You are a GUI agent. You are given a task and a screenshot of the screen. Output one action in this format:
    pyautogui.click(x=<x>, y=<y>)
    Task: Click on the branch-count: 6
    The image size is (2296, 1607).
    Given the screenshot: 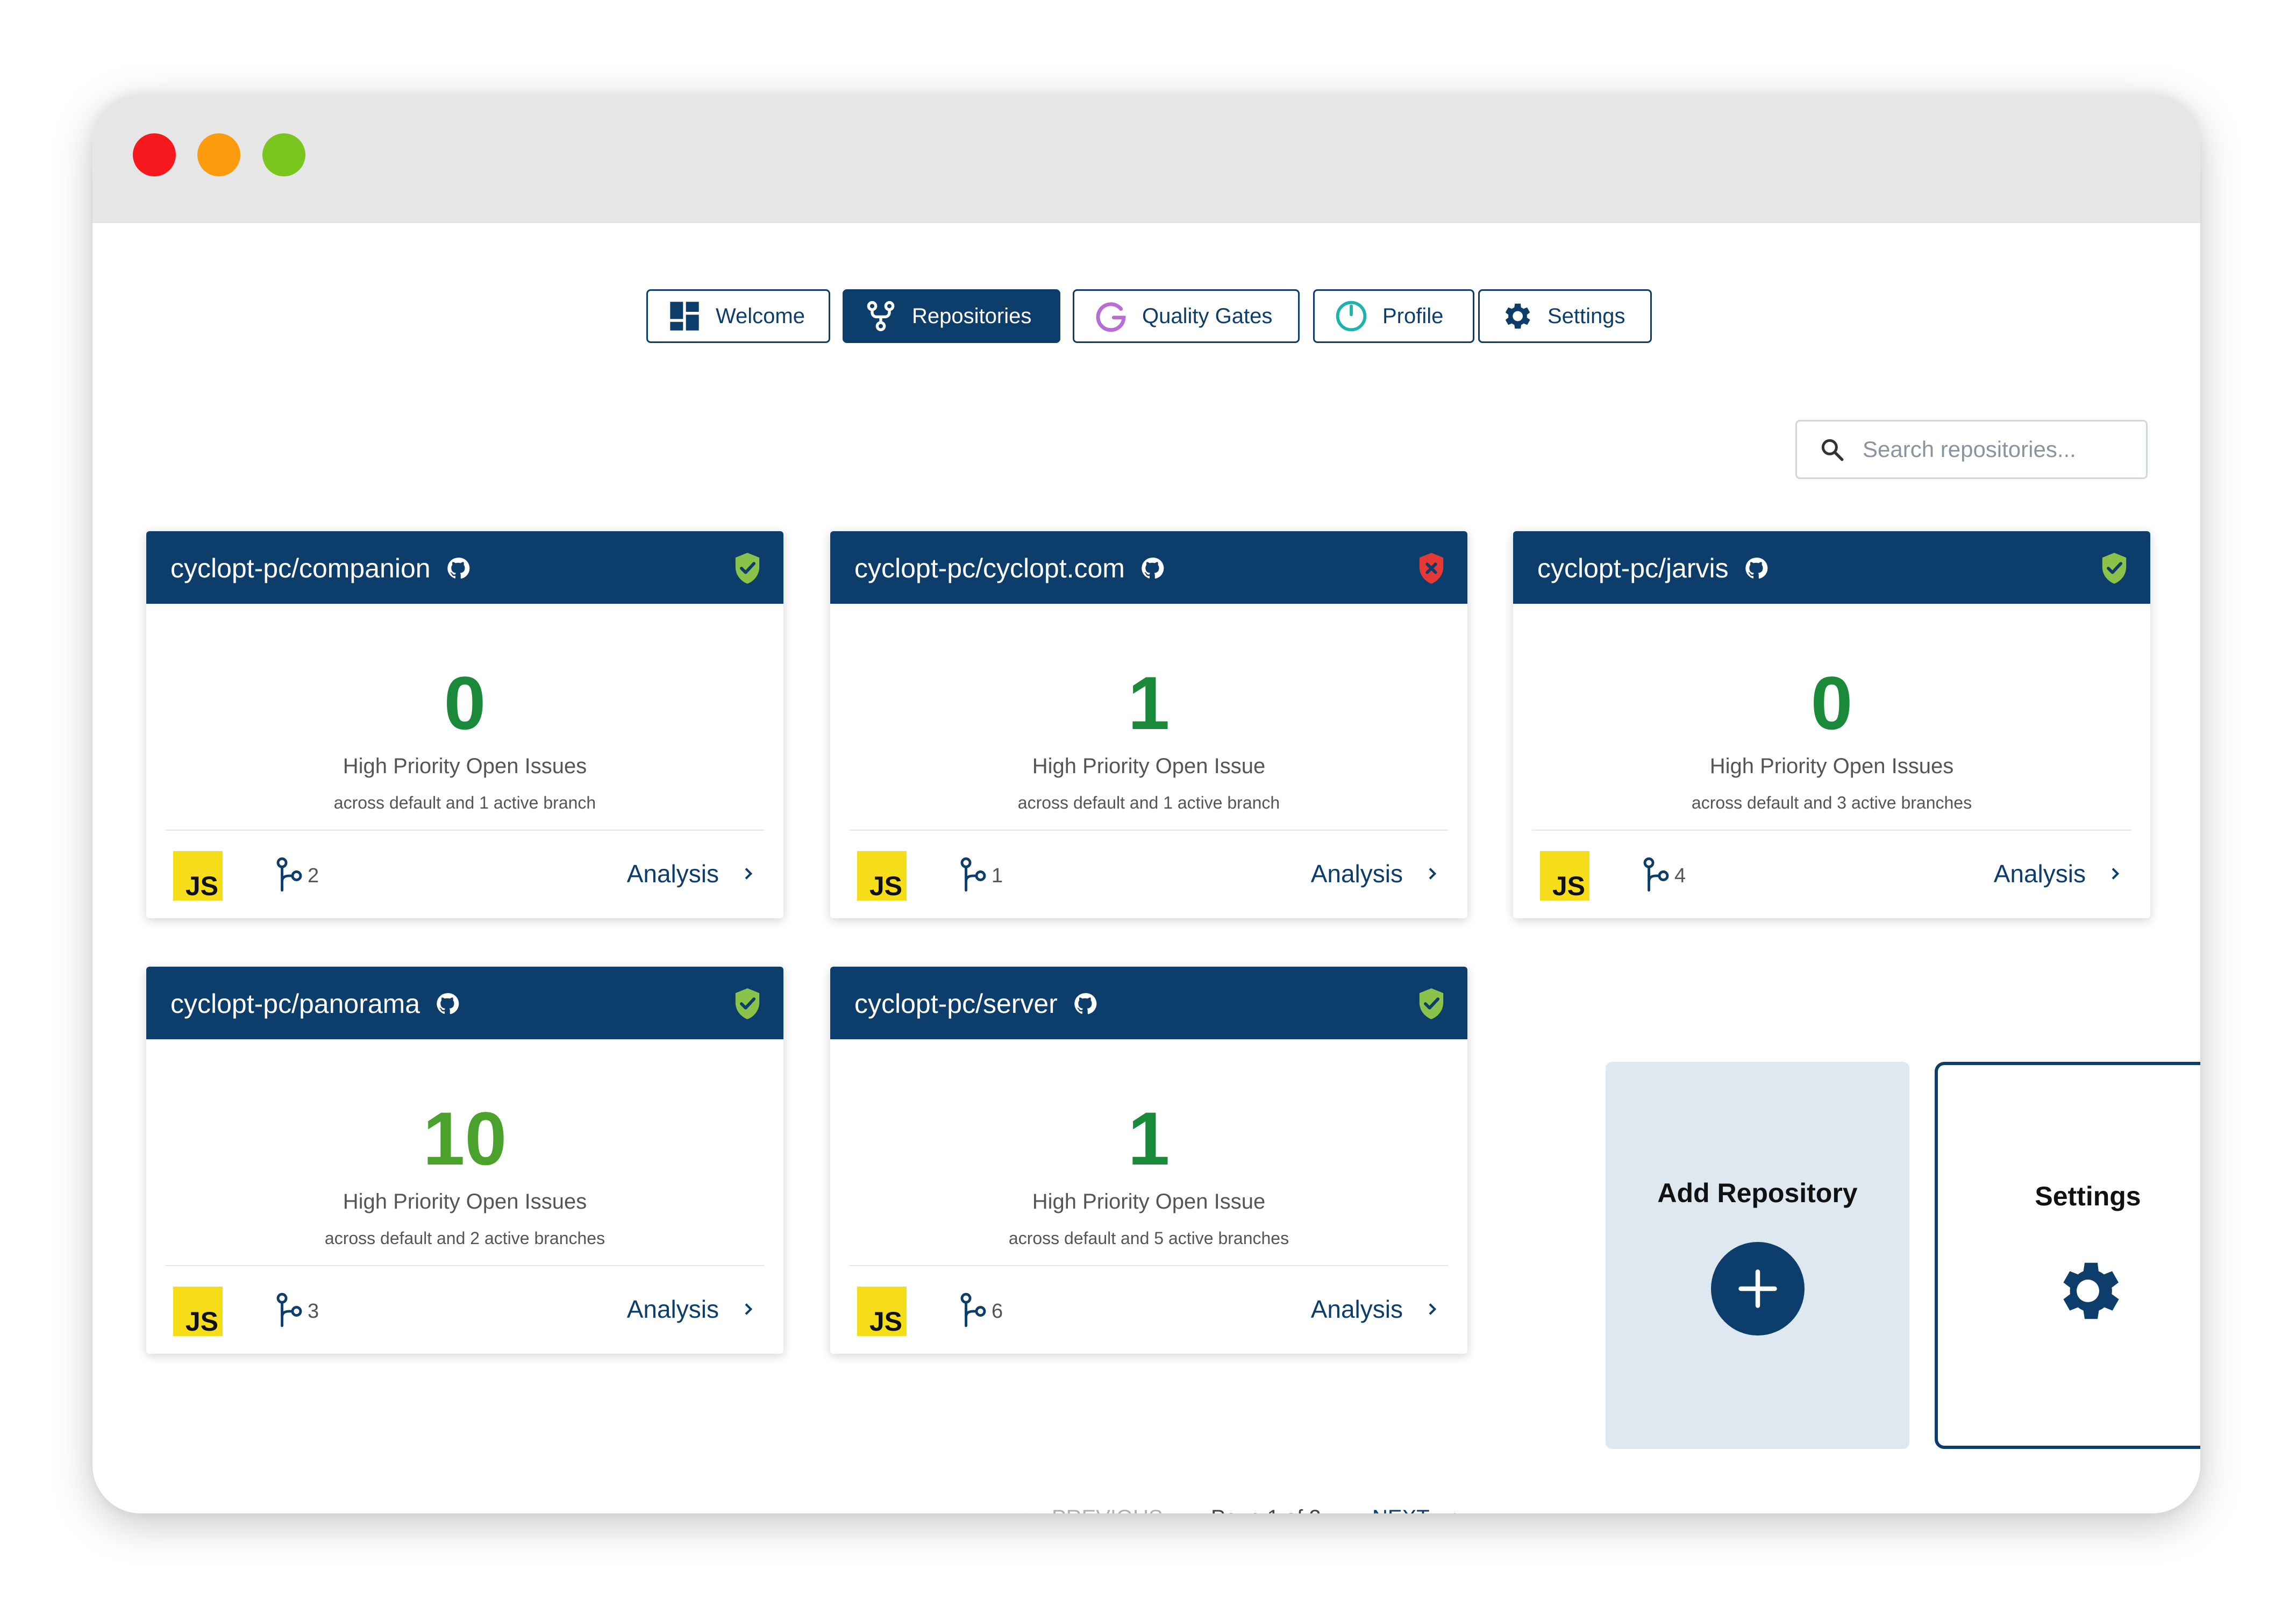 What is the action you would take?
    pyautogui.click(x=997, y=1311)
    